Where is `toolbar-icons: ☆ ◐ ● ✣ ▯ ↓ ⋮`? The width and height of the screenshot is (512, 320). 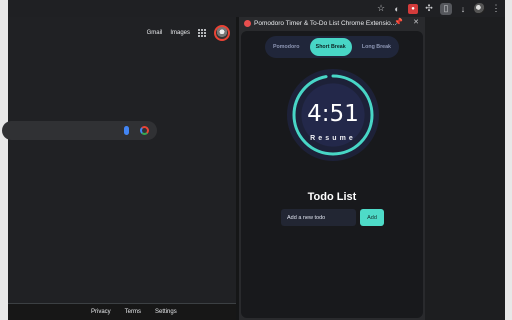 toolbar-icons: ☆ ◐ ● ✣ ▯ ↓ ⋮ is located at coordinates (440, 8).